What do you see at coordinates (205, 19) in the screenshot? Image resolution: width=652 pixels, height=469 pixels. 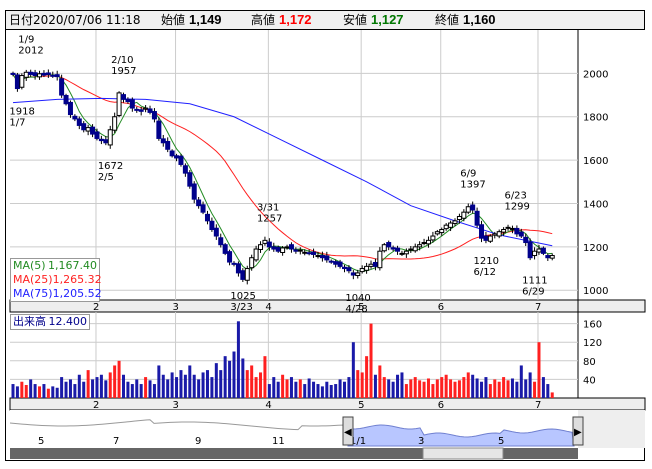 I see `open-value: 1,149` at bounding box center [205, 19].